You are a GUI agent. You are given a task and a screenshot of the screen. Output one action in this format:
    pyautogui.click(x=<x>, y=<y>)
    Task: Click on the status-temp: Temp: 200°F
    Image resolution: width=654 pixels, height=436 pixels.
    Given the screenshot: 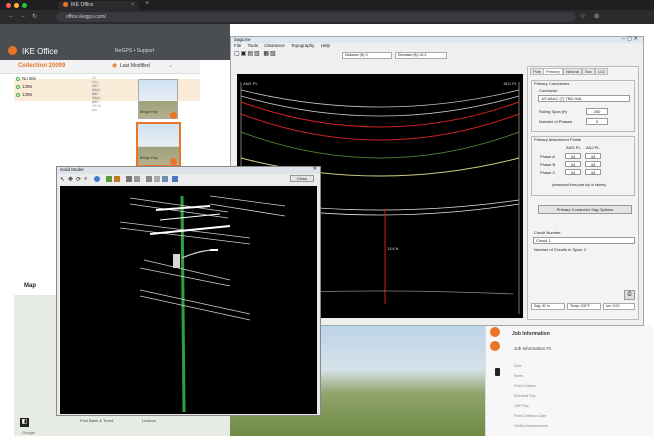 What is the action you would take?
    pyautogui.click(x=584, y=306)
    